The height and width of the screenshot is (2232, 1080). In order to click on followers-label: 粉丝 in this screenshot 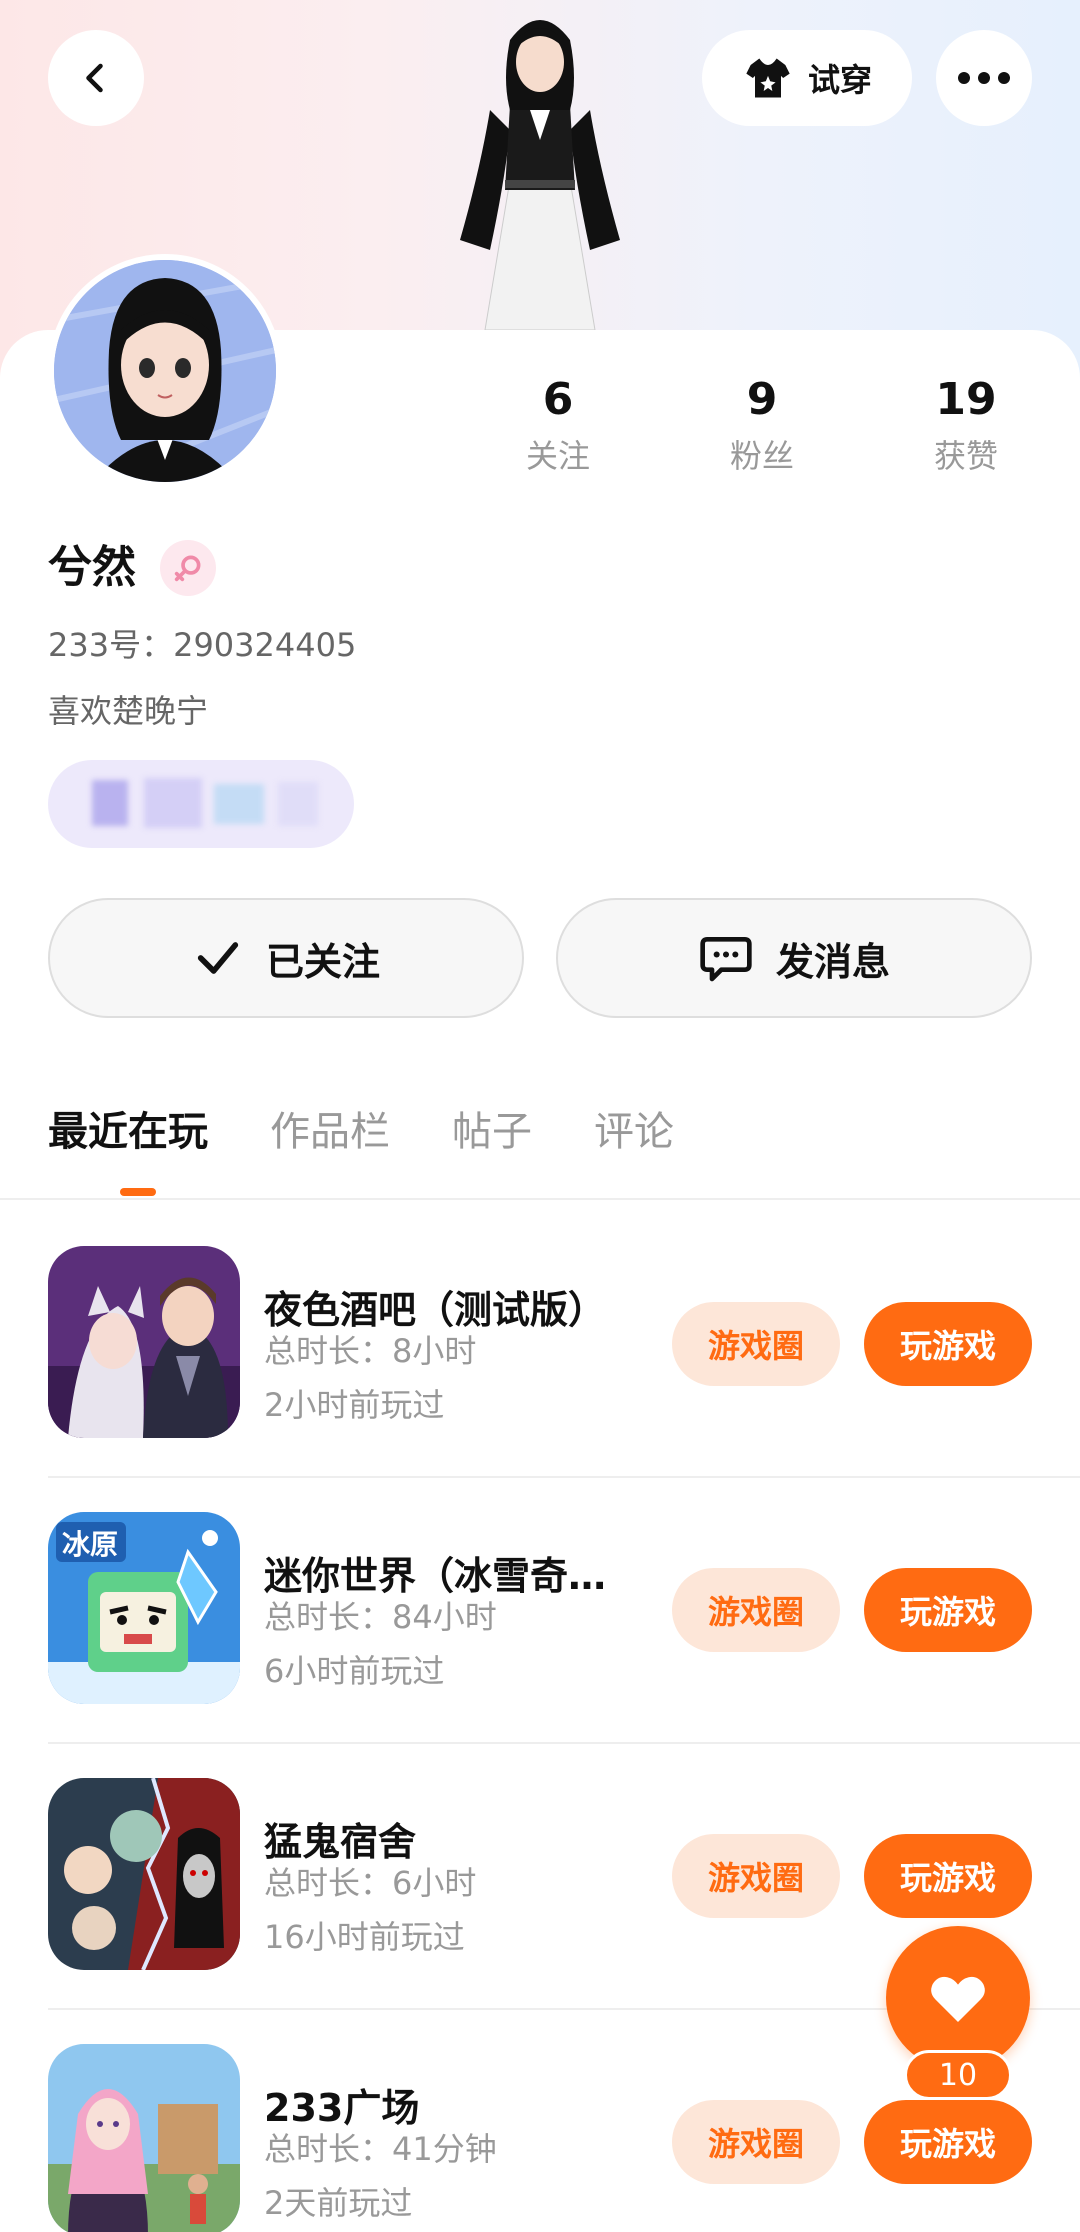, I will do `click(761, 456)`.